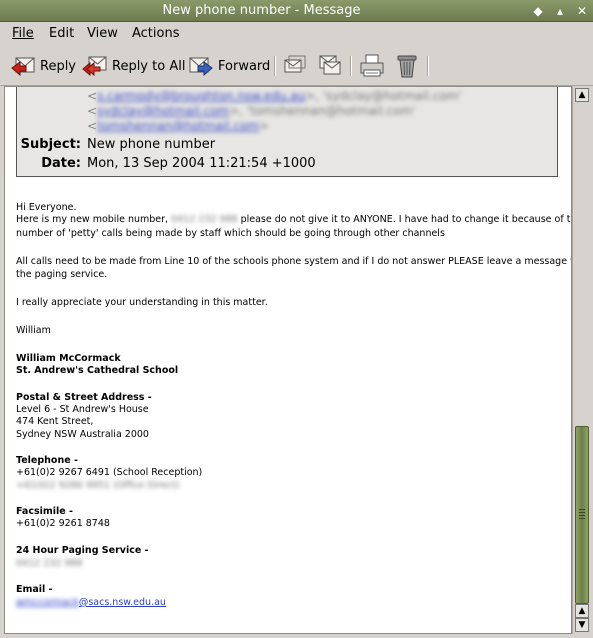 The image size is (593, 638). I want to click on telephone-label: Telephone -, so click(47, 460).